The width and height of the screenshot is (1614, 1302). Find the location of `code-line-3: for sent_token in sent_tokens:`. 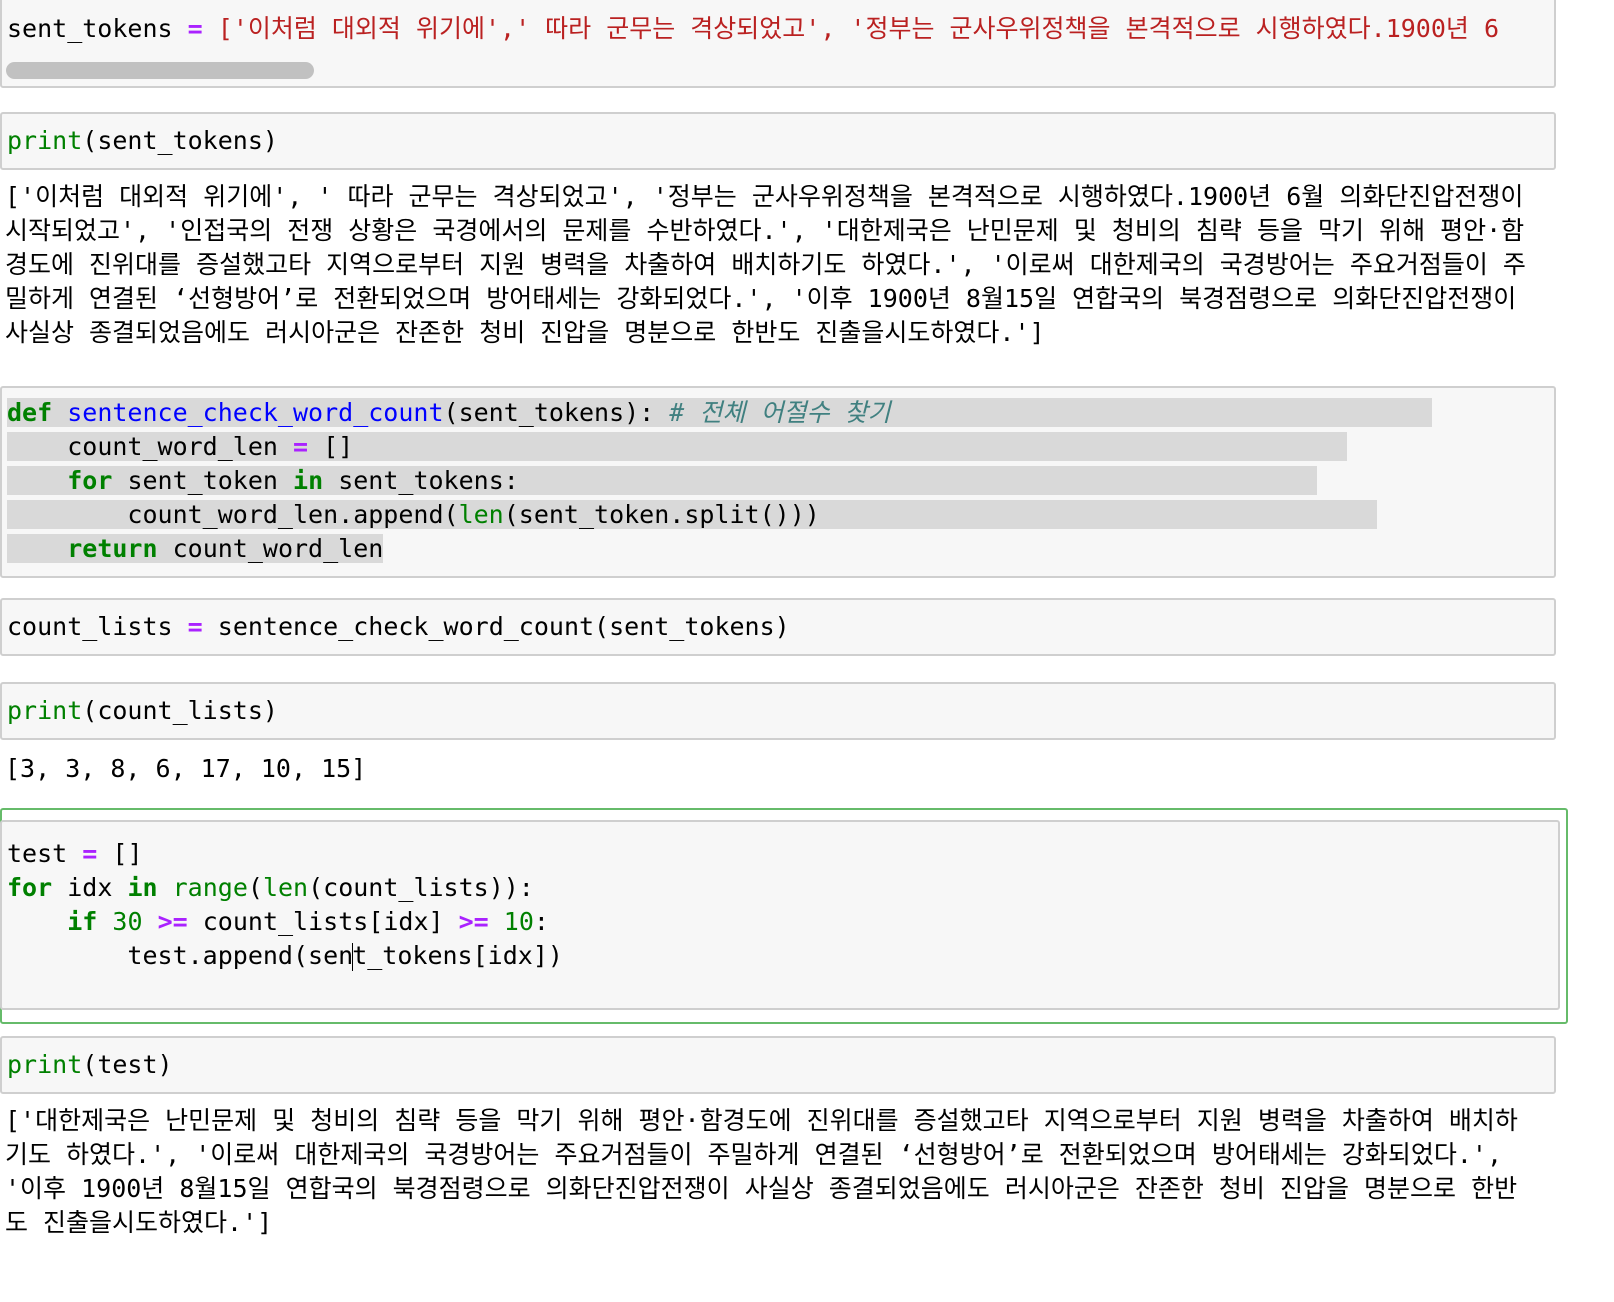

code-line-3: for sent_token in sent_tokens: is located at coordinates (662, 480).